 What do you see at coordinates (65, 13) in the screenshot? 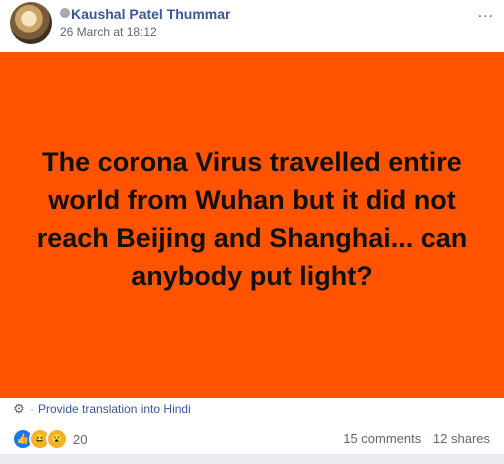
I see `badge-icon` at bounding box center [65, 13].